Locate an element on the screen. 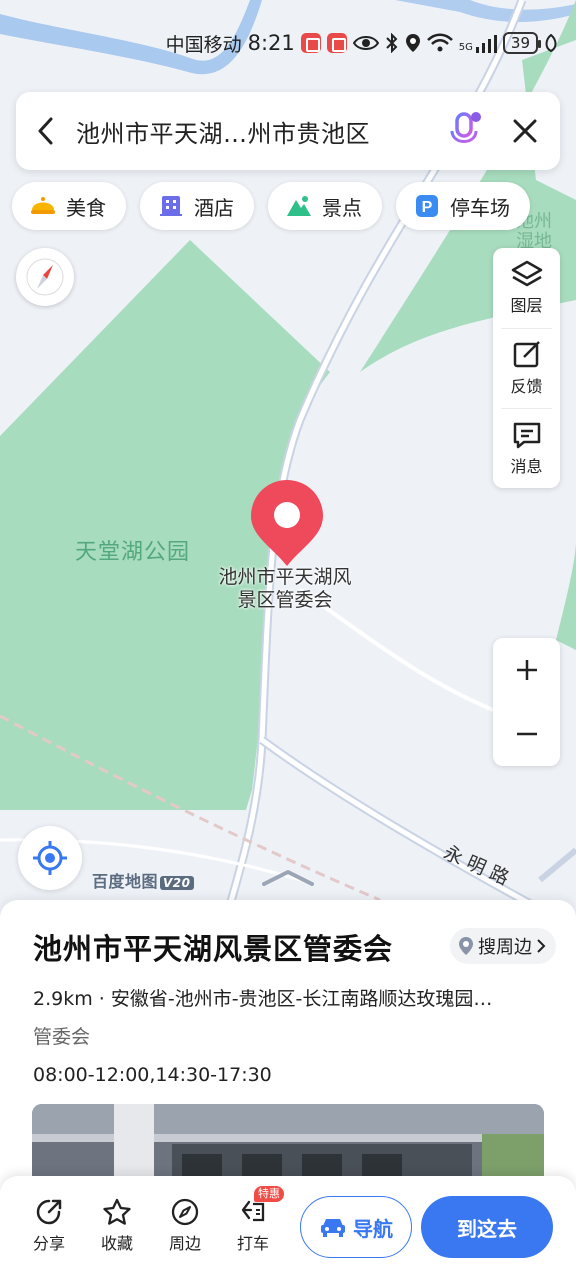 The height and width of the screenshot is (1280, 576). search-nearby-button: 搜周边 is located at coordinates (503, 946).